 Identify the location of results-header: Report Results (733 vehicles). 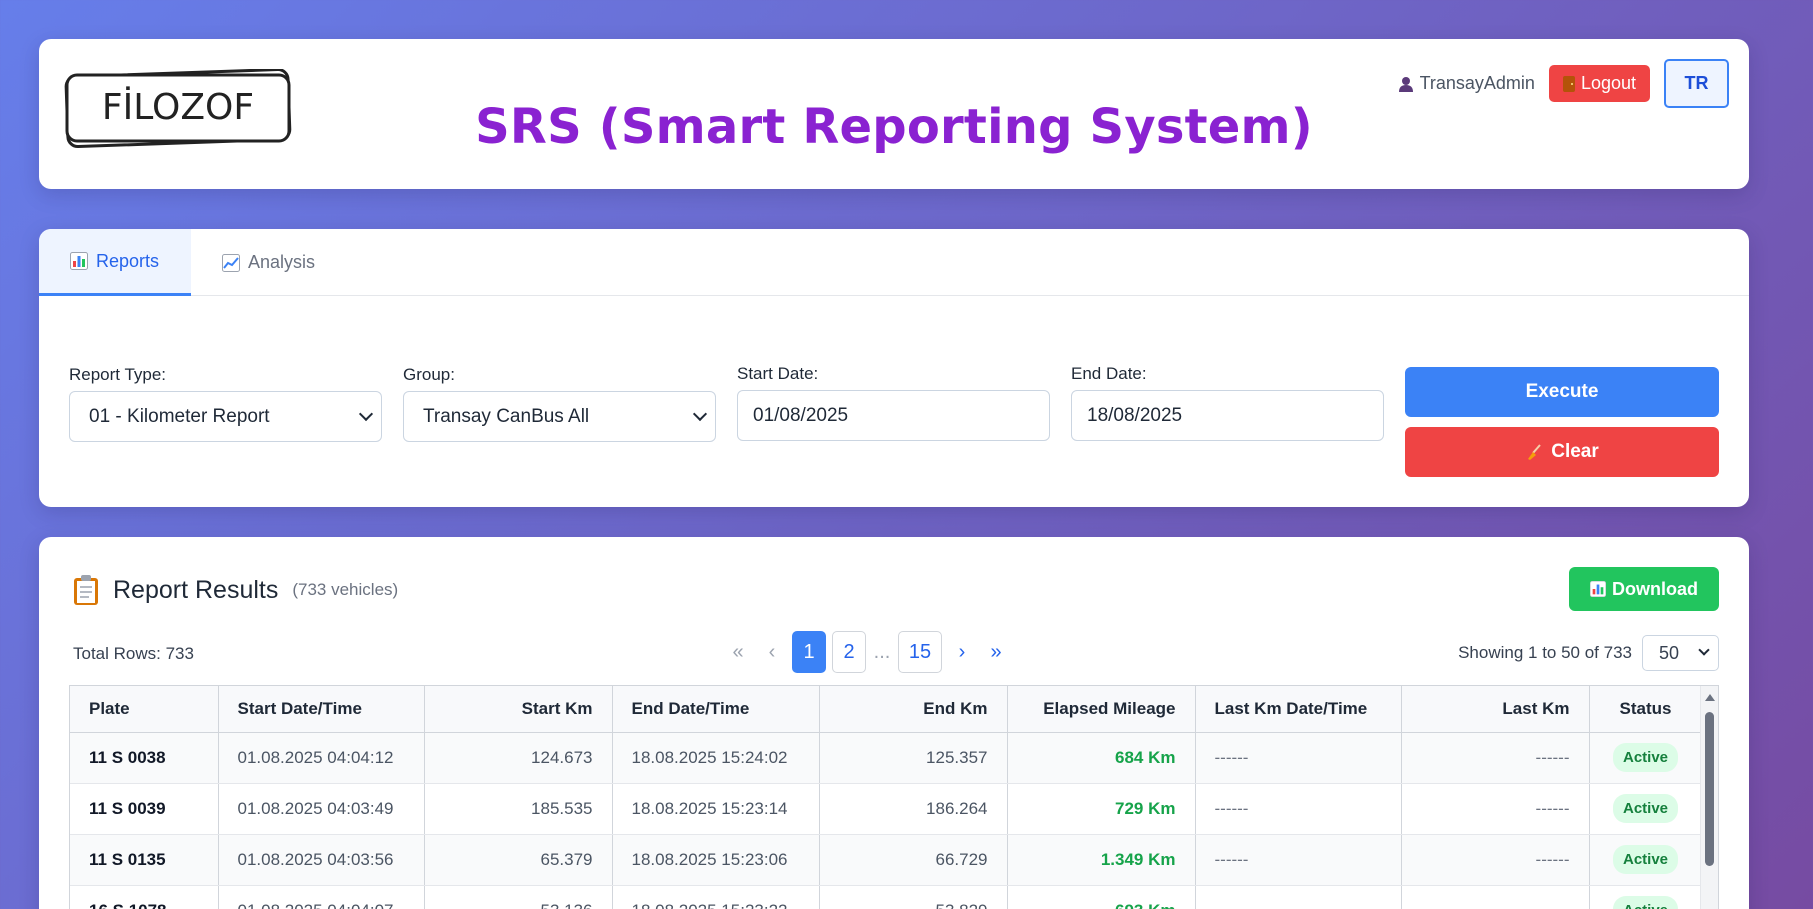
(235, 590).